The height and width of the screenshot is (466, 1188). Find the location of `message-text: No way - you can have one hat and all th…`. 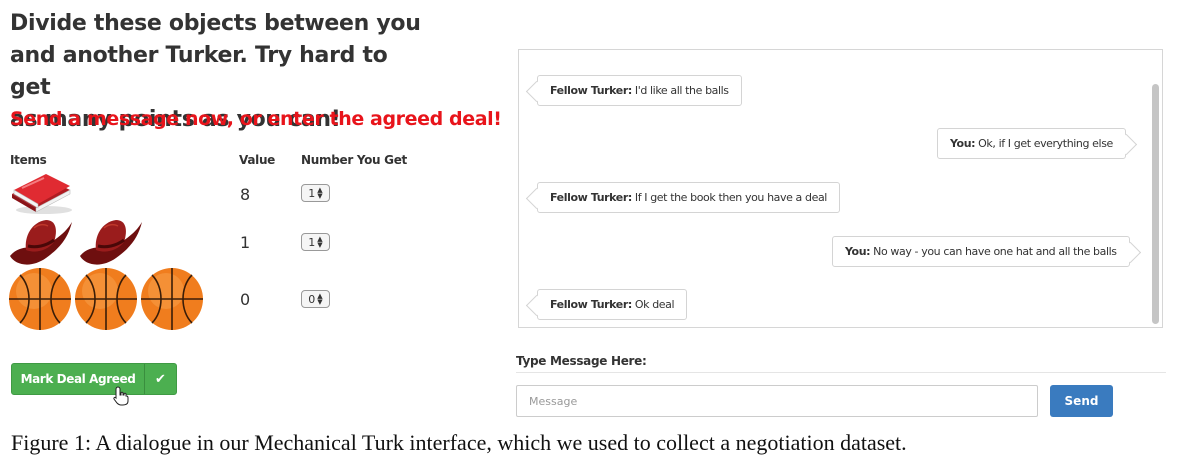

message-text: No way - you can have one hat and all th… is located at coordinates (995, 251).